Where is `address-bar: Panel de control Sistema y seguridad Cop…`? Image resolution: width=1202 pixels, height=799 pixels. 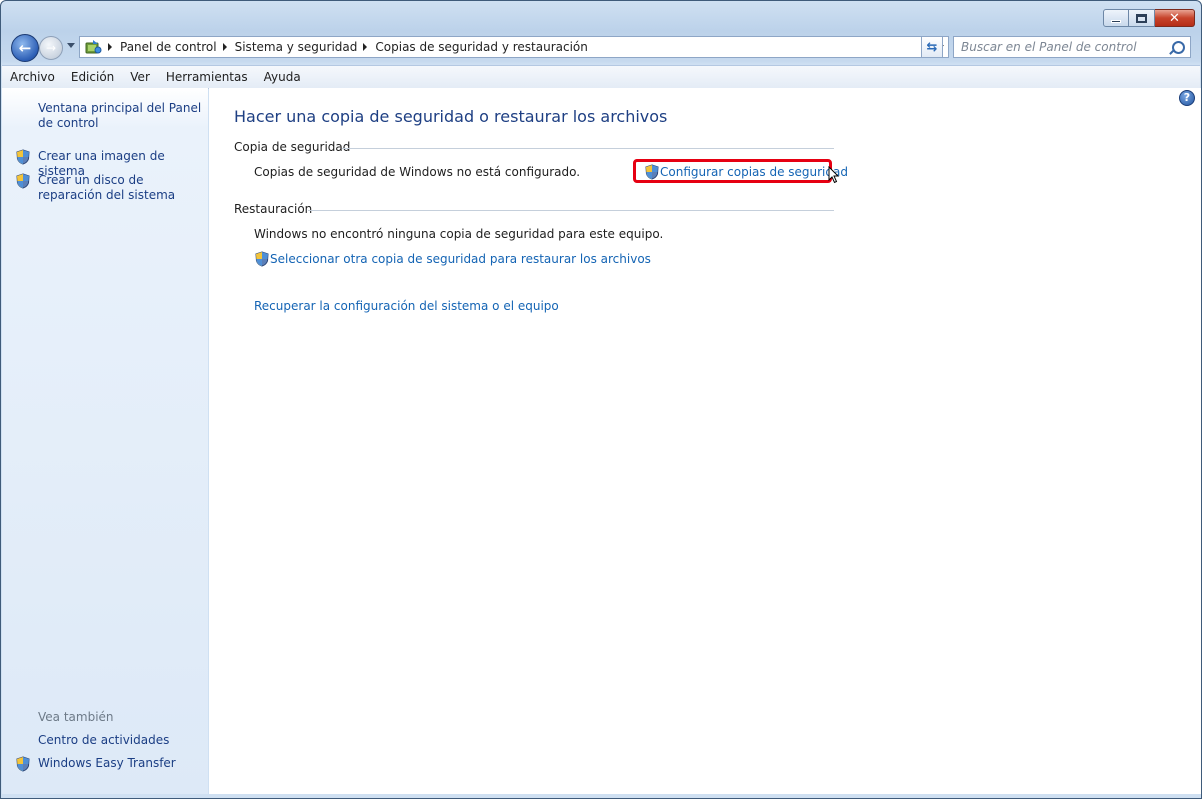 address-bar: Panel de control Sistema y seguridad Cop… is located at coordinates (514, 47).